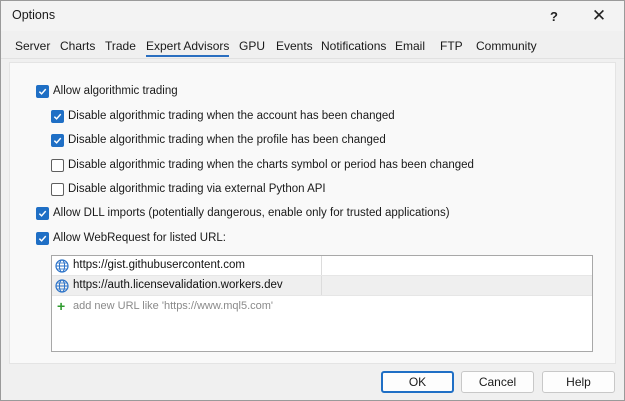 This screenshot has width=625, height=401. Describe the element at coordinates (61, 306) in the screenshot. I see `plus-icon: +` at that location.